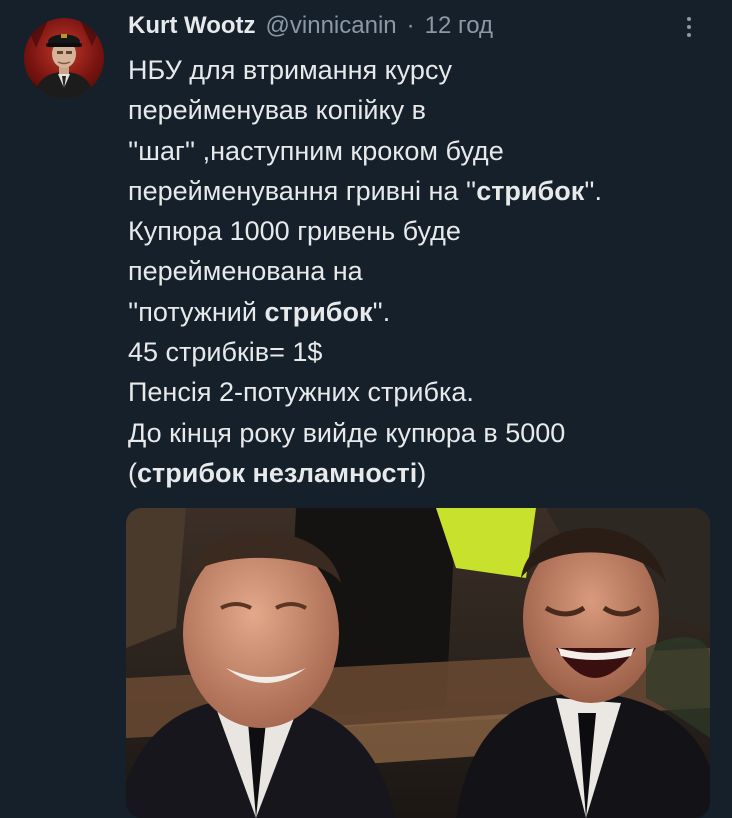 This screenshot has width=732, height=818. What do you see at coordinates (413, 352) in the screenshot?
I see `tweet-text-line: 45 стрибків= 1$` at bounding box center [413, 352].